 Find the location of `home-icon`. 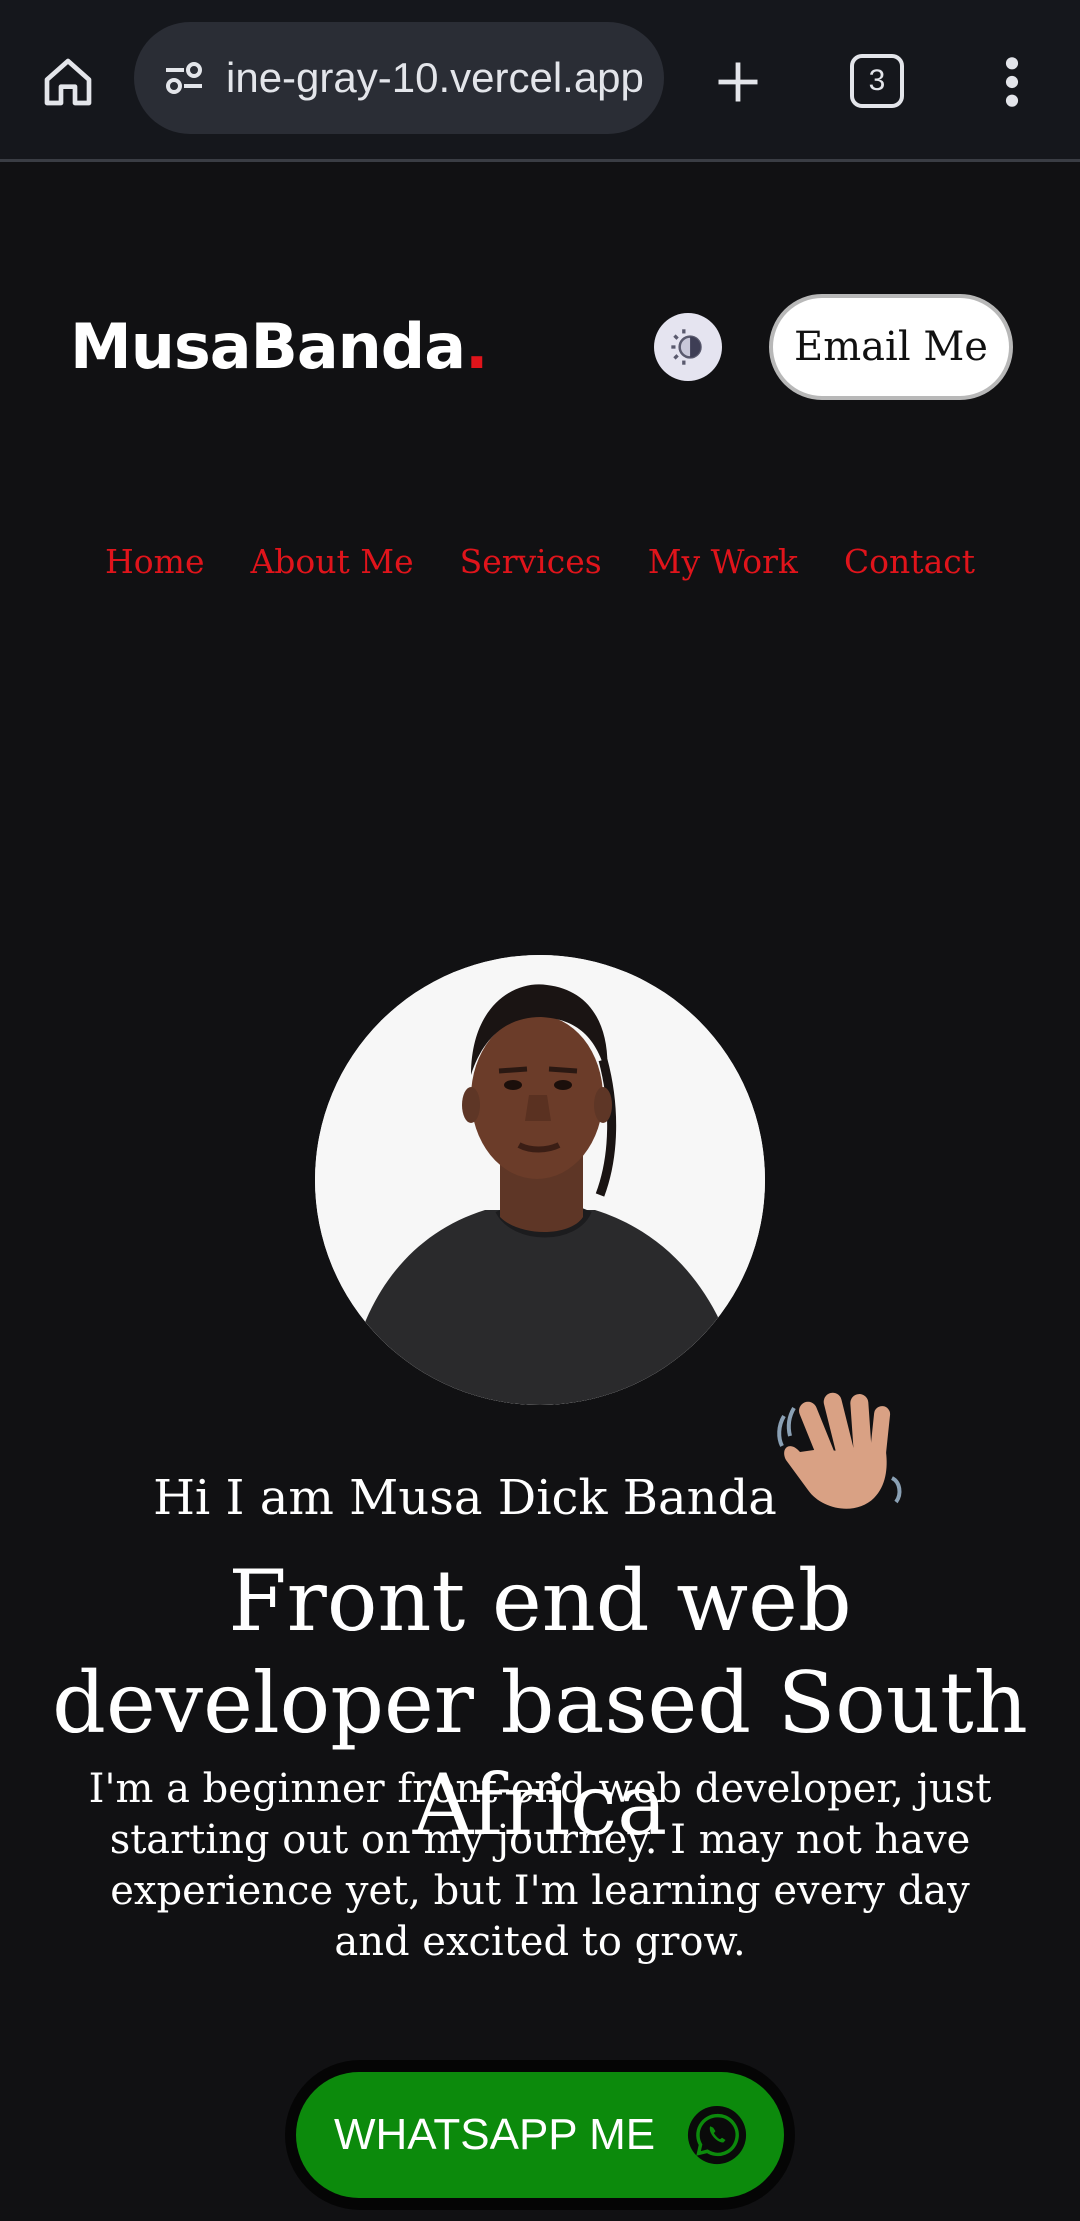

home-icon is located at coordinates (68, 82).